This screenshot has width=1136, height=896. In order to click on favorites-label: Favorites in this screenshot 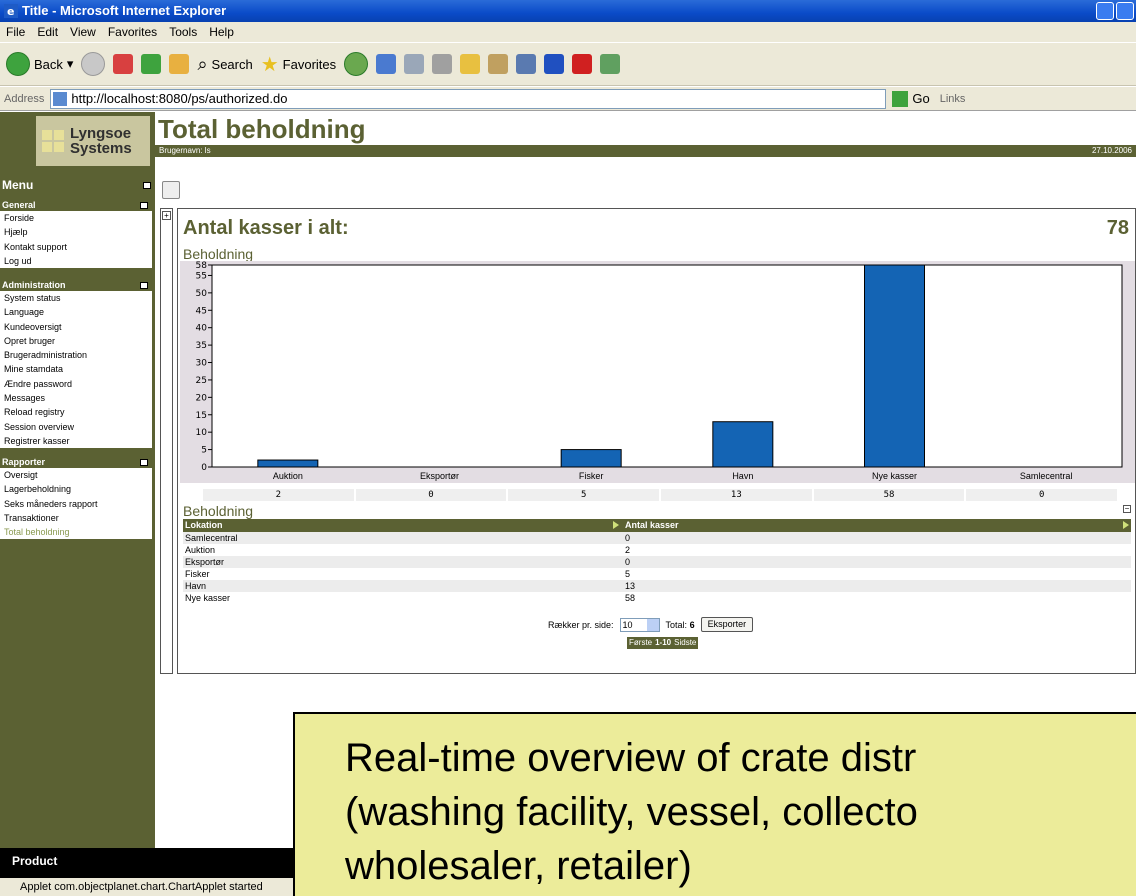, I will do `click(309, 64)`.